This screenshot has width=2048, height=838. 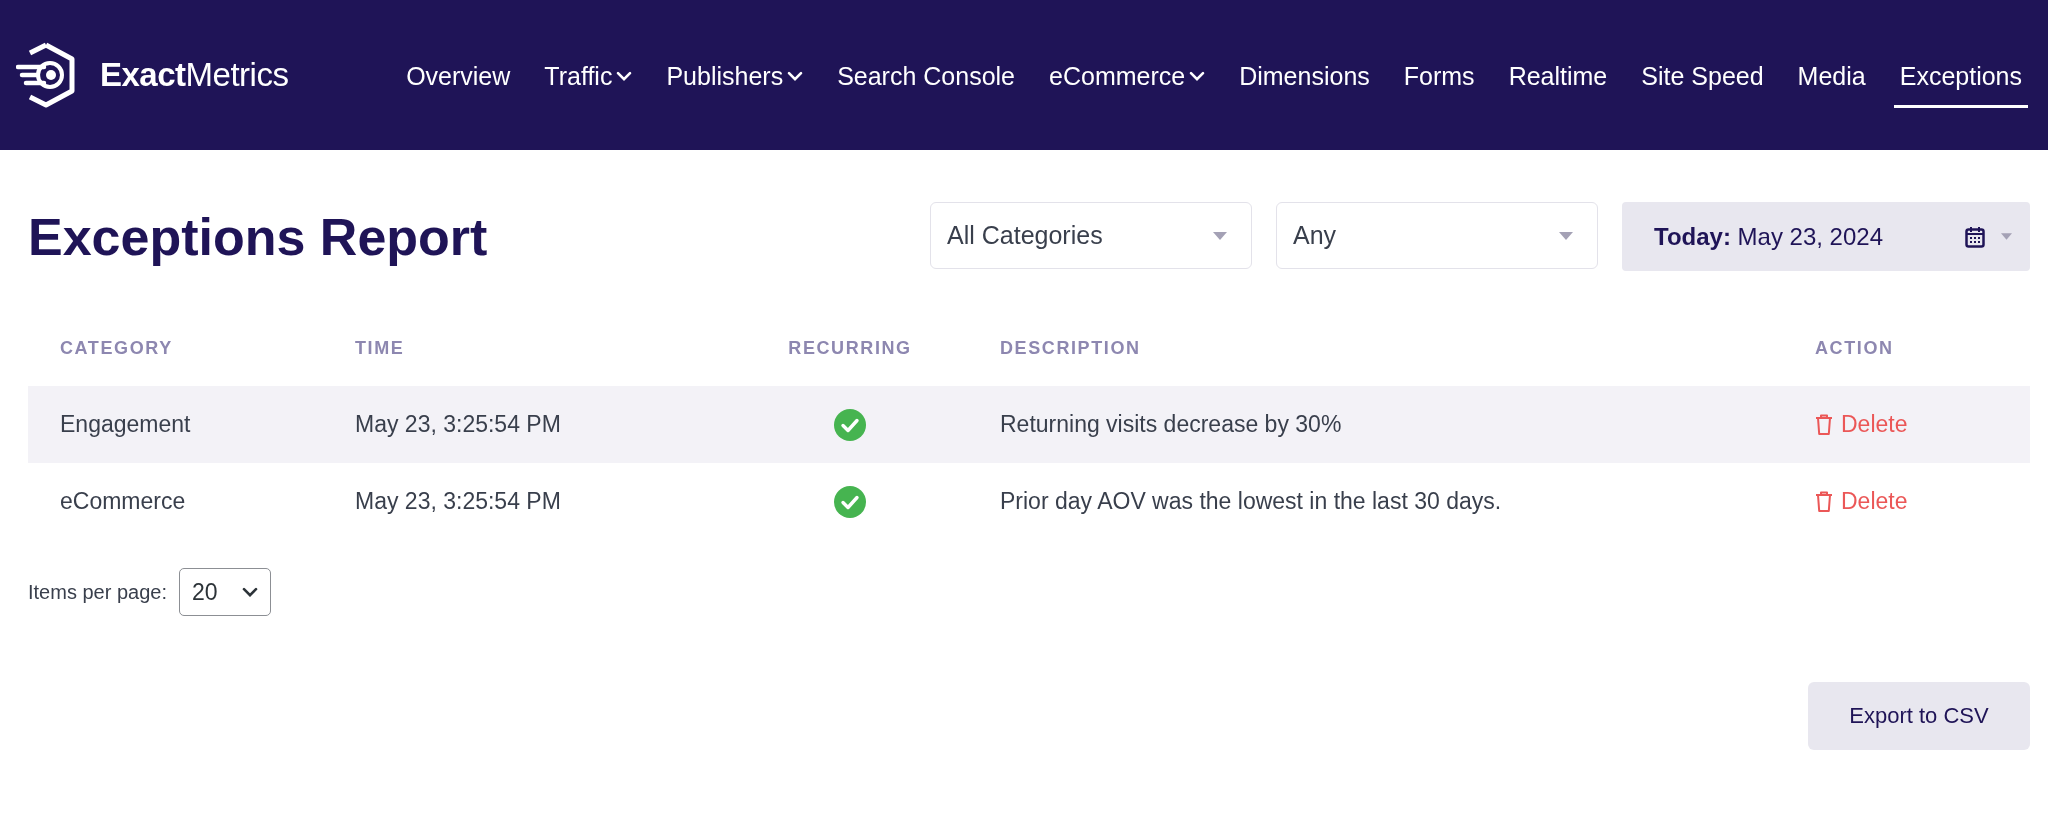 What do you see at coordinates (1251, 501) in the screenshot?
I see `table-cell-text: Prior day AOV was the lowest in the last 30 days.` at bounding box center [1251, 501].